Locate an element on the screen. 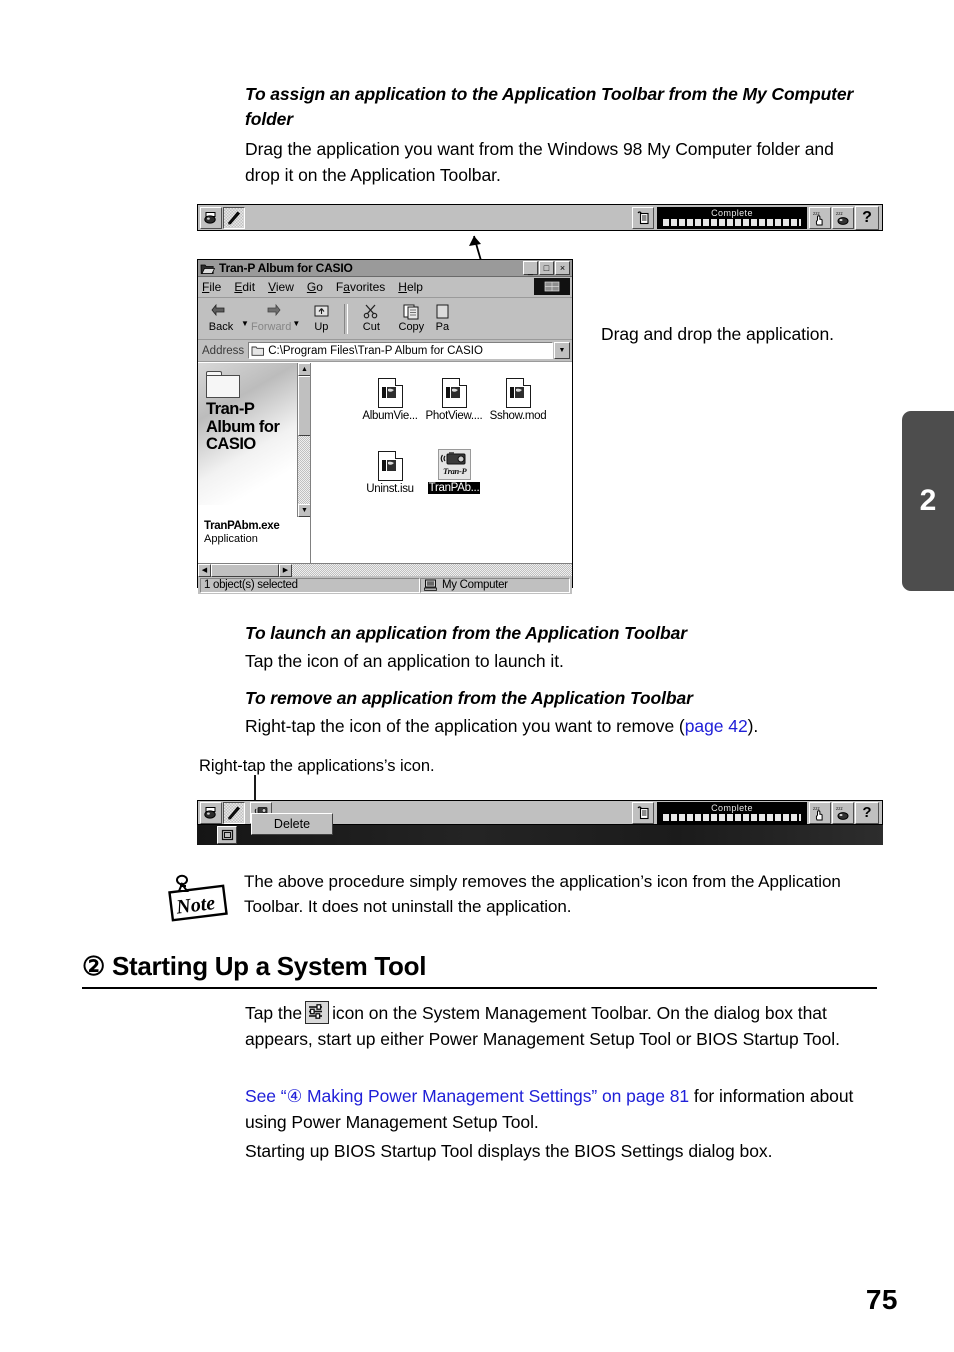 The image size is (954, 1352). hscroll-right-button: ▶ is located at coordinates (285, 570).